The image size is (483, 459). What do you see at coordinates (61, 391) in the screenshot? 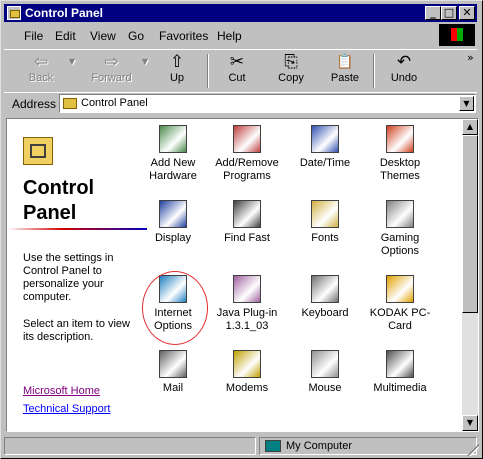
I see `microsoft-home-link: Microsoft Home` at bounding box center [61, 391].